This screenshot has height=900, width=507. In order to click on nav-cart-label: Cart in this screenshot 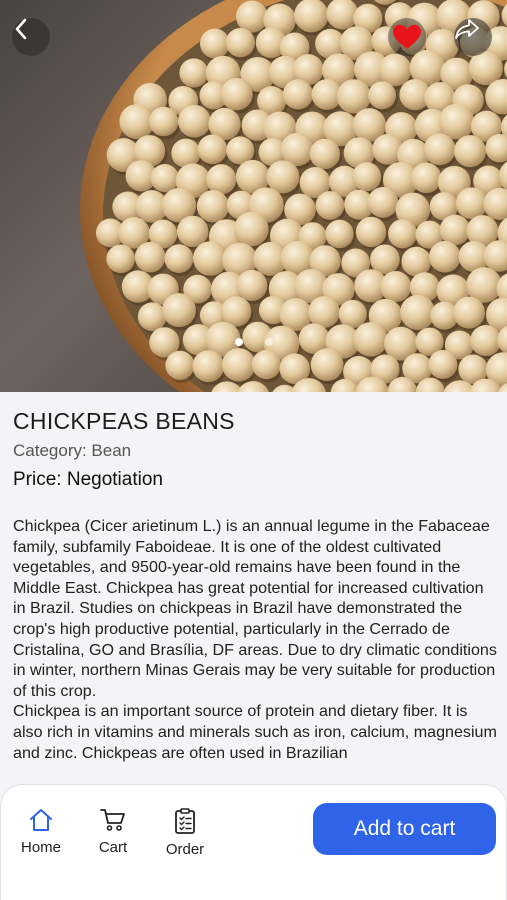, I will do `click(113, 847)`.